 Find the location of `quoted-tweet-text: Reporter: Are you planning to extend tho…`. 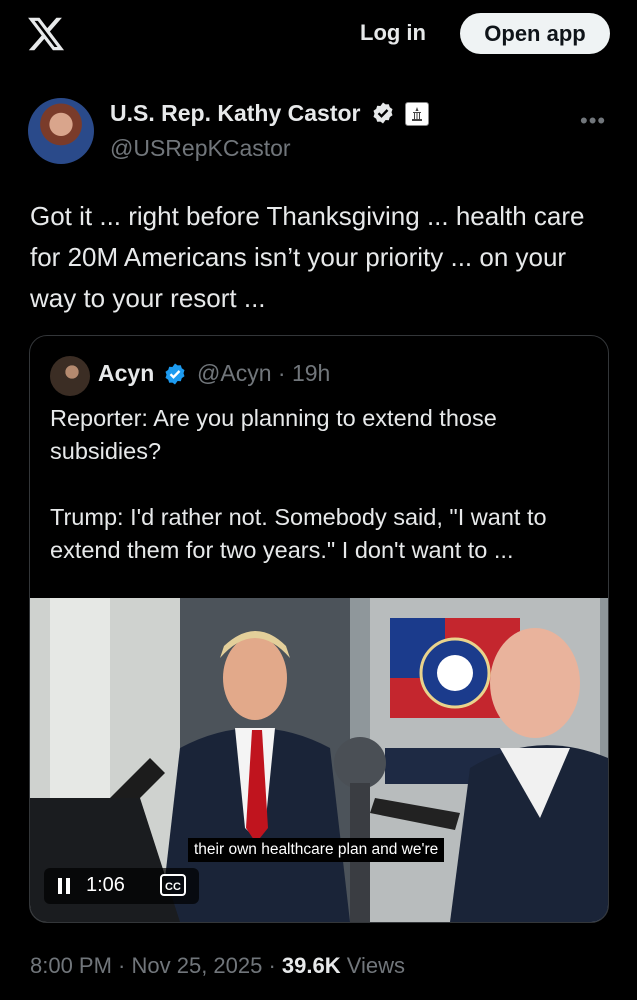

quoted-tweet-text: Reporter: Are you planning to extend tho… is located at coordinates (298, 484).